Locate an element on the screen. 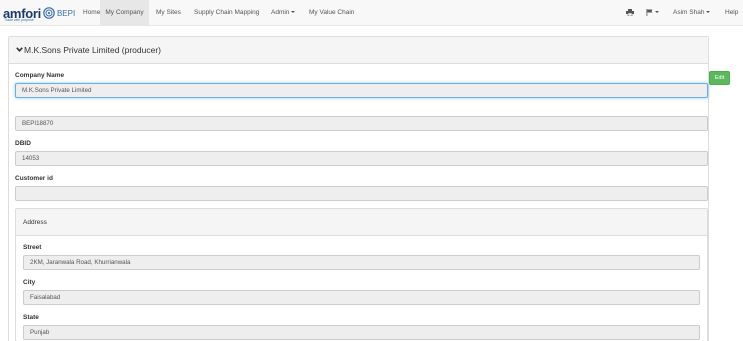 This screenshot has height=341, width=743. print-button is located at coordinates (630, 13).